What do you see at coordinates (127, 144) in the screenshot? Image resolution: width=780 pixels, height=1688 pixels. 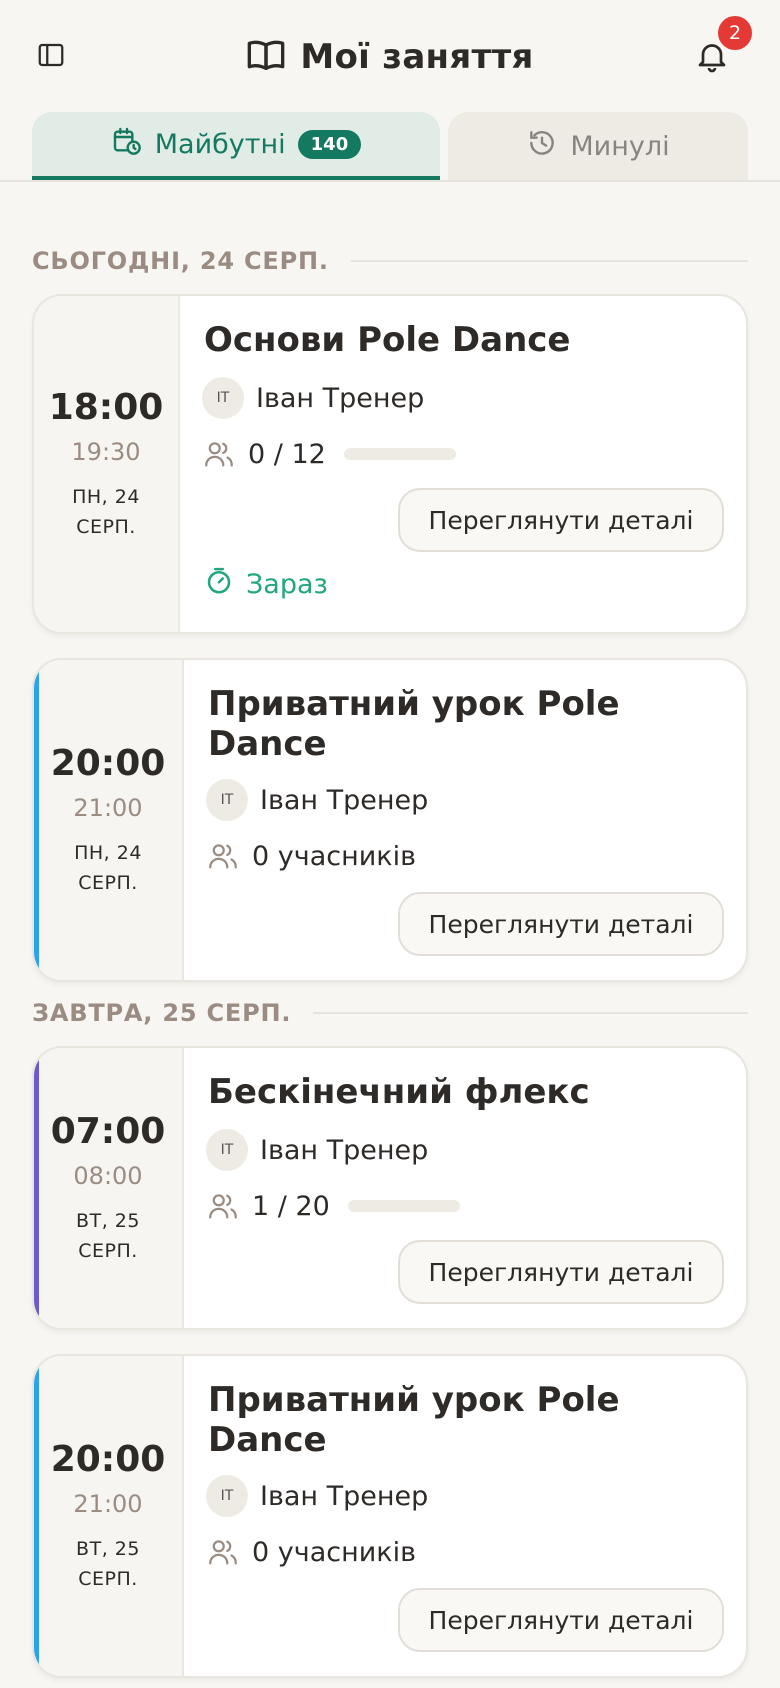 I see `calendar-clock-icon` at bounding box center [127, 144].